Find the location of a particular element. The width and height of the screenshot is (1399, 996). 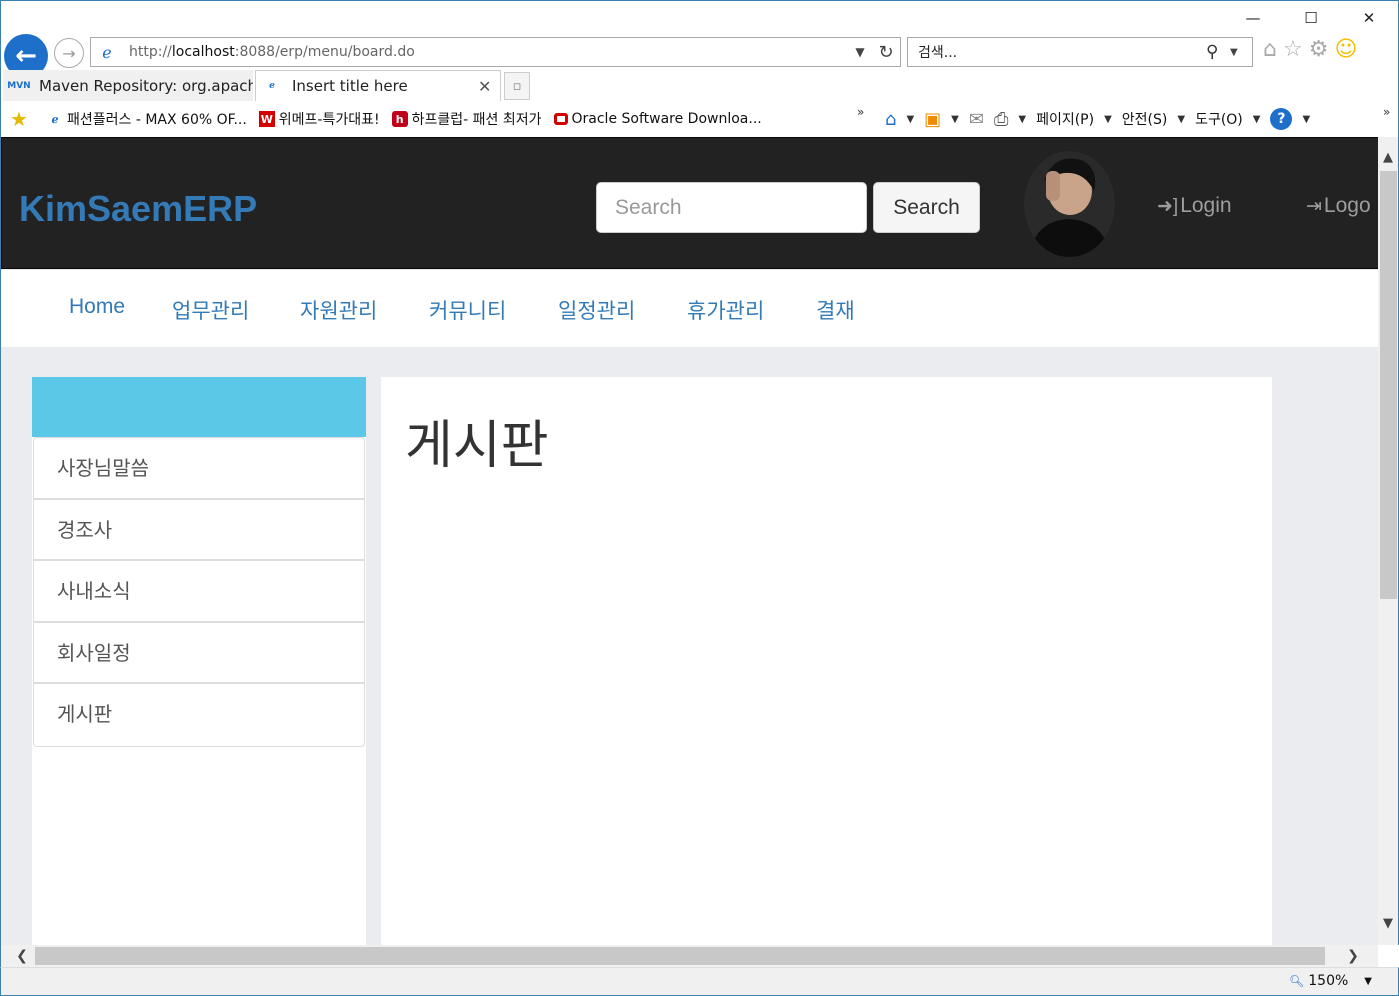

zoom-level: 150% is located at coordinates (1328, 981).